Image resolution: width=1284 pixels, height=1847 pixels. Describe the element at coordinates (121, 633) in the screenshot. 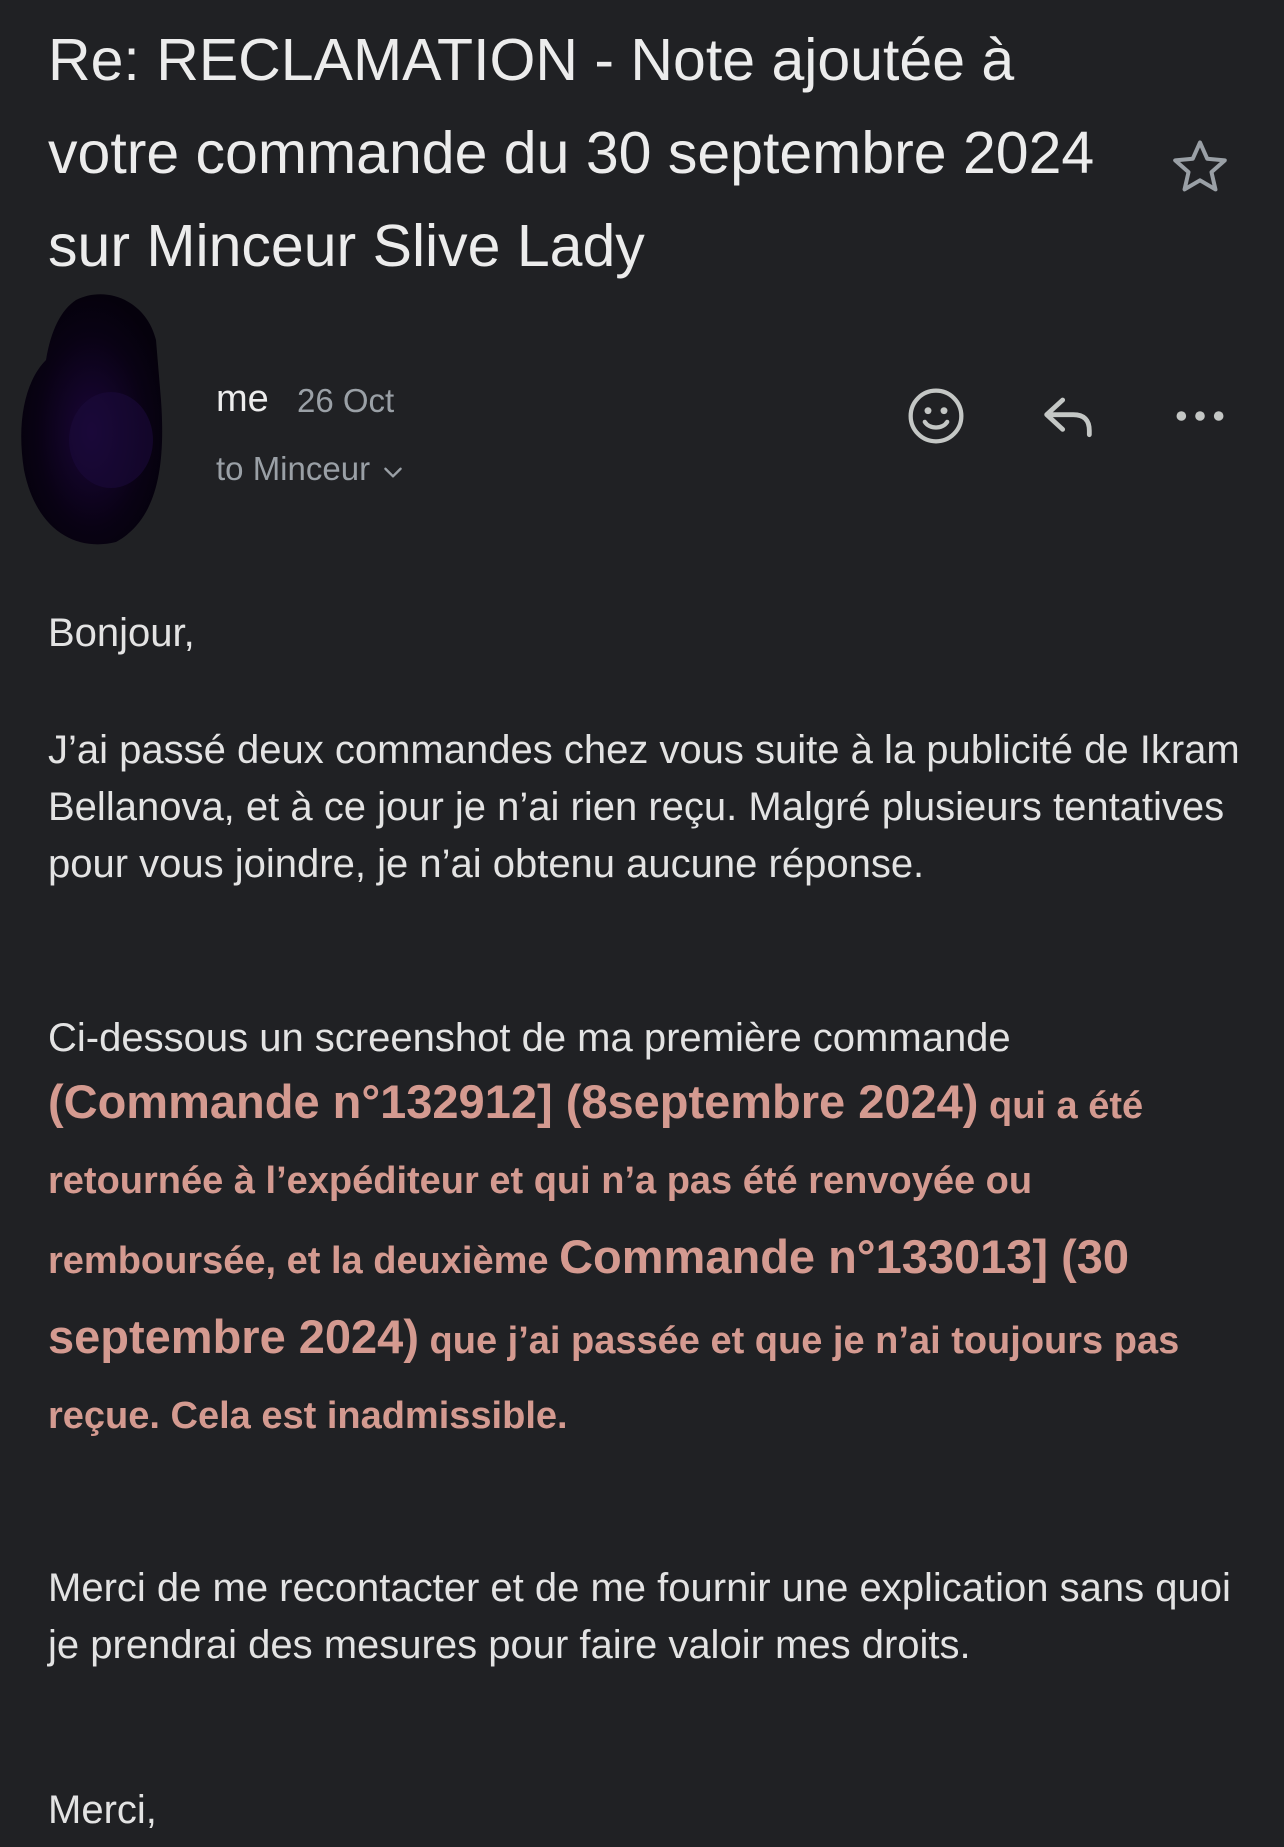

I see `greeting: Bonjour,` at that location.